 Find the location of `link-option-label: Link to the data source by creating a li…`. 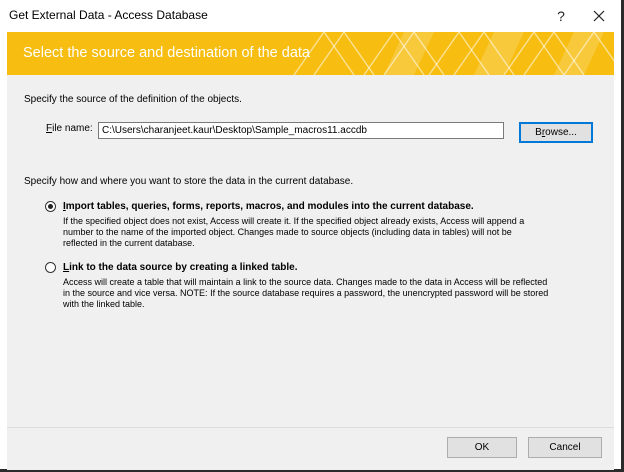

link-option-label: Link to the data source by creating a li… is located at coordinates (180, 267).